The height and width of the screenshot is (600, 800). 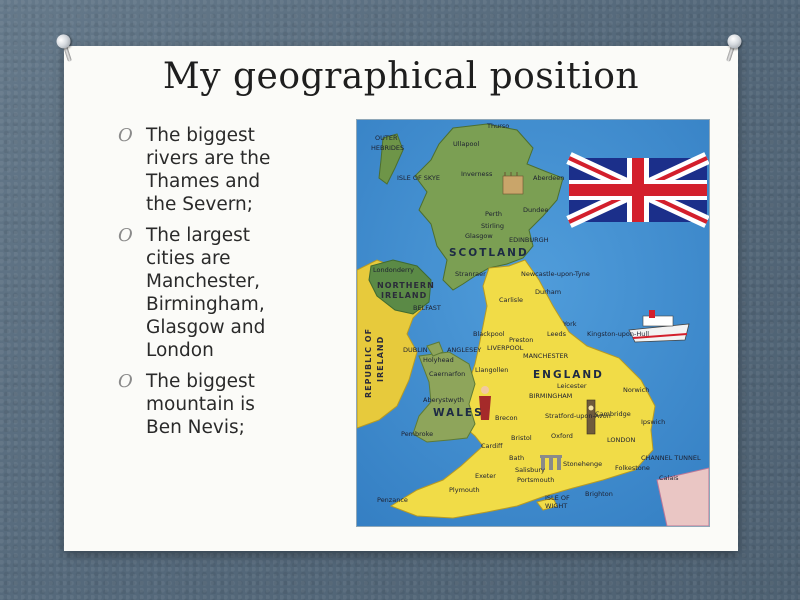 What do you see at coordinates (406, 285) in the screenshot?
I see `region-label-northern-ireland: NORTHERN` at bounding box center [406, 285].